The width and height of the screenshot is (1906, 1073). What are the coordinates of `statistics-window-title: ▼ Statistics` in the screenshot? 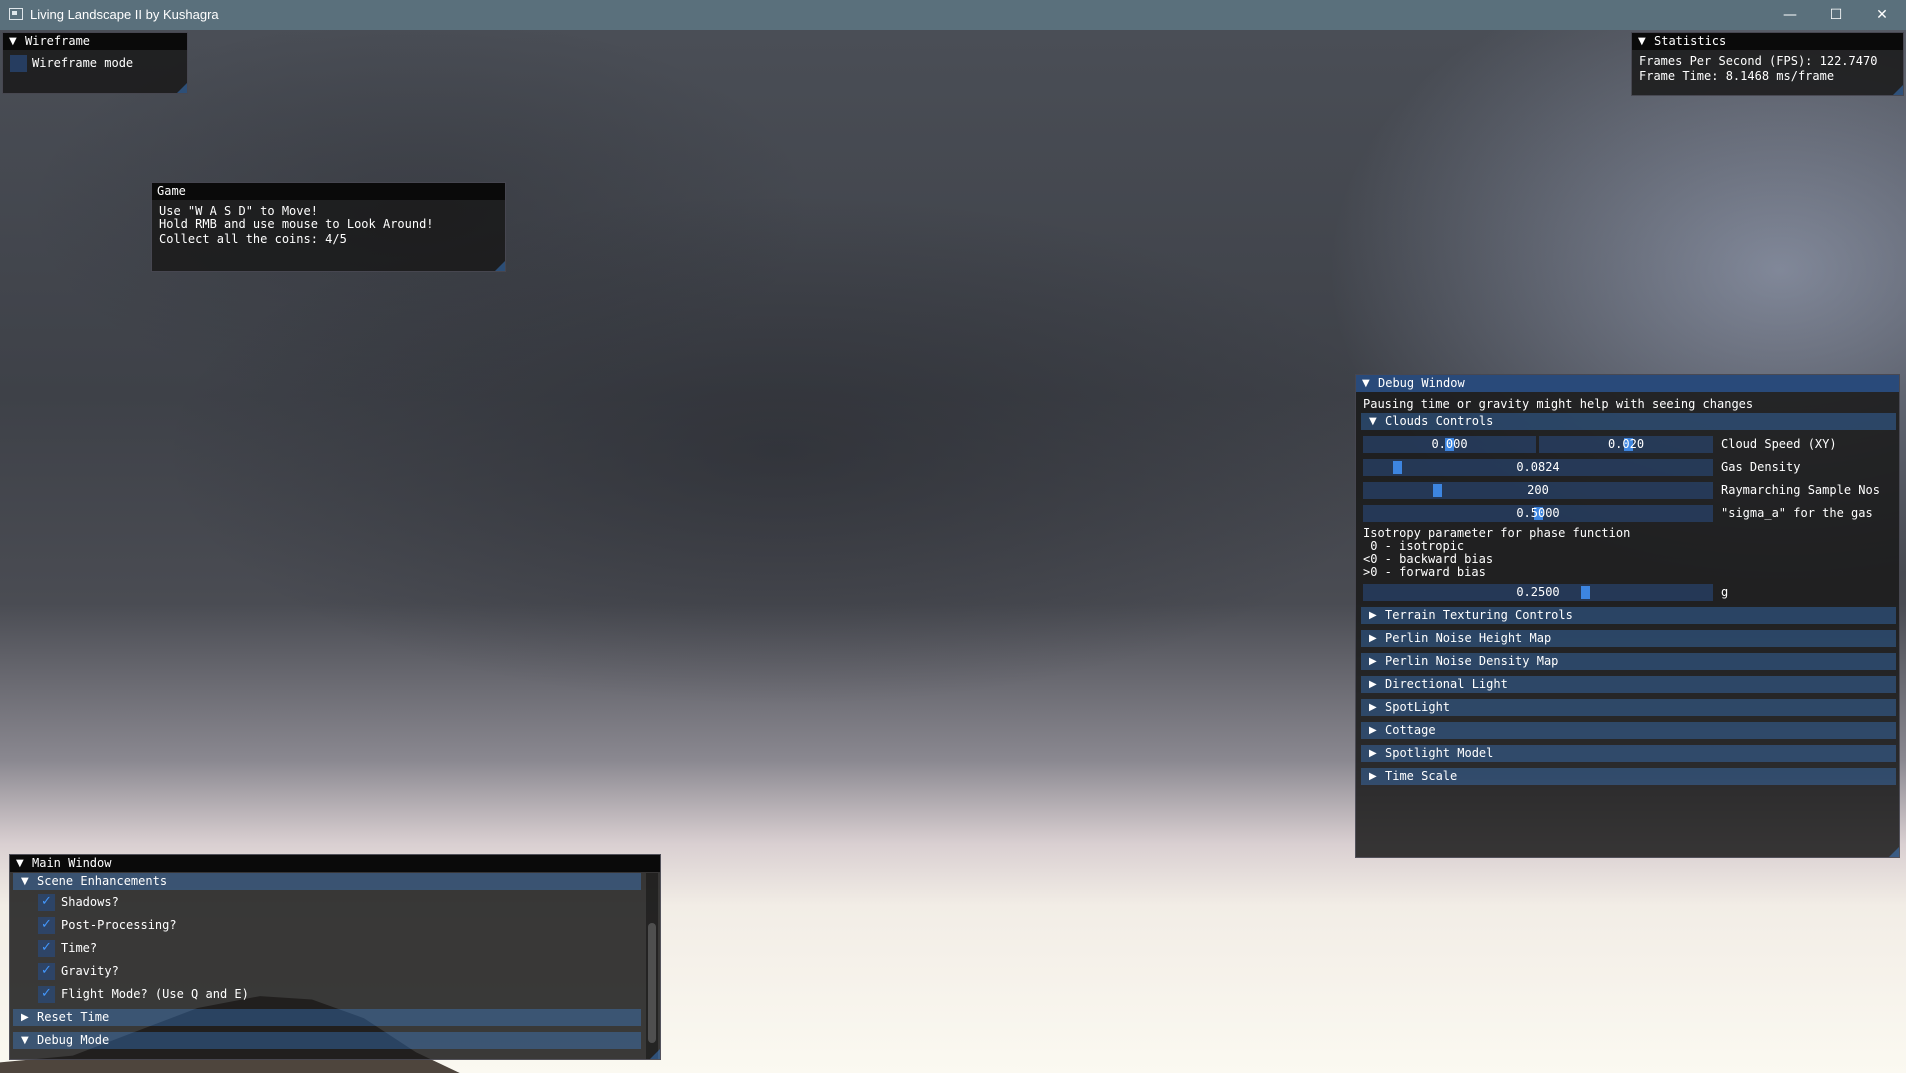 It's located at (1767, 41).